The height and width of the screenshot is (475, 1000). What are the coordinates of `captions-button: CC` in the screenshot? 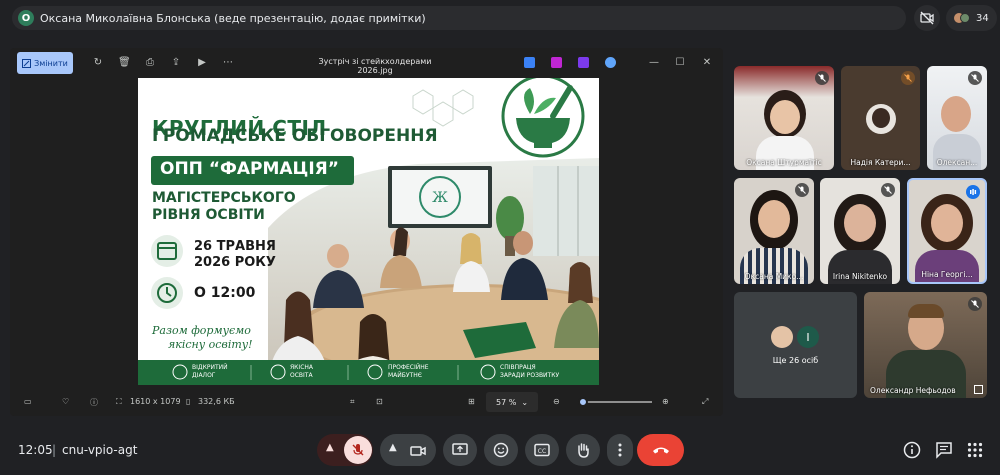 It's located at (542, 450).